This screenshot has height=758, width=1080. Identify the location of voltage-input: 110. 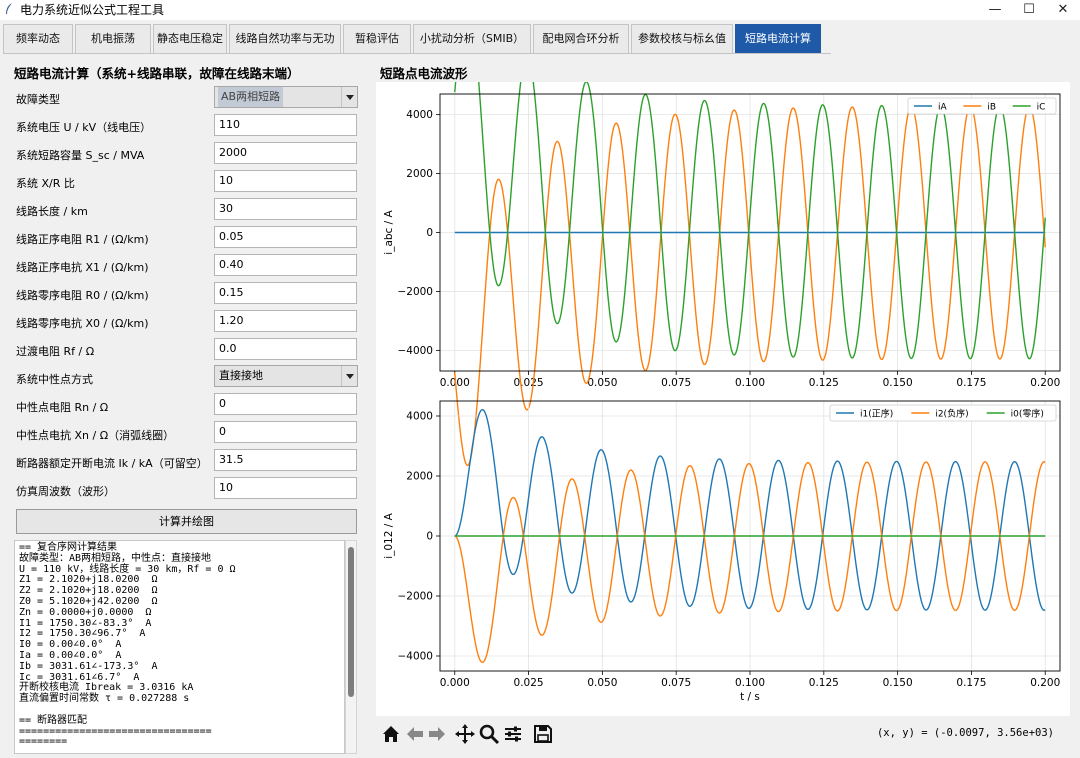
(285, 125).